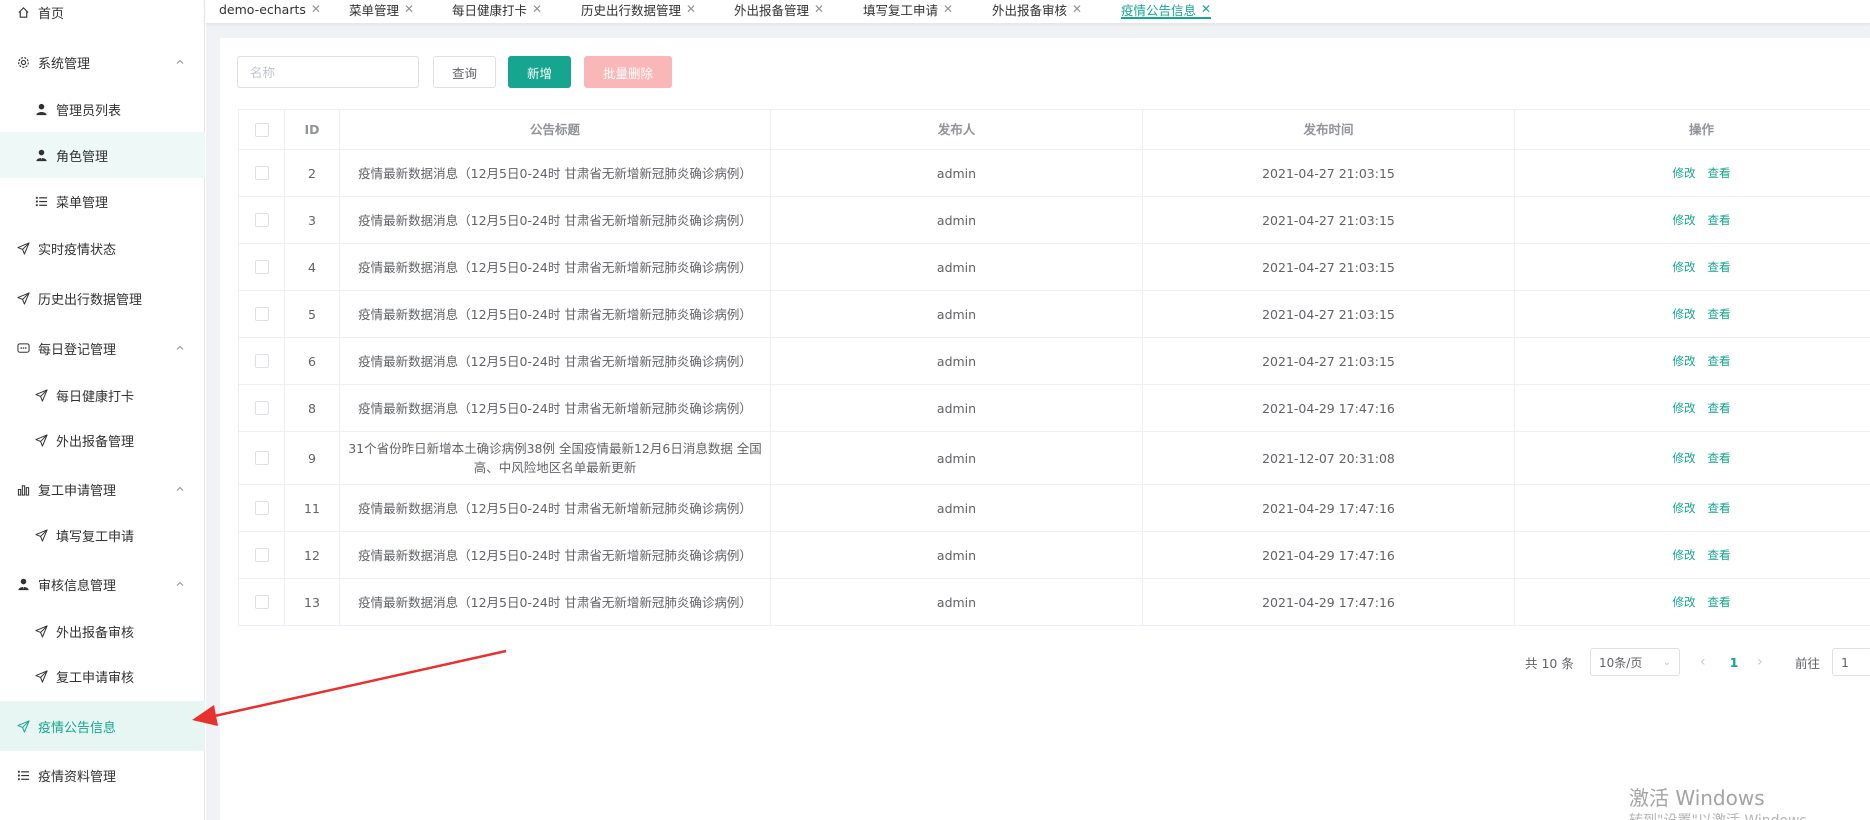  Describe the element at coordinates (1030, 10) in the screenshot. I see `tab-label: 外出报备审核` at that location.